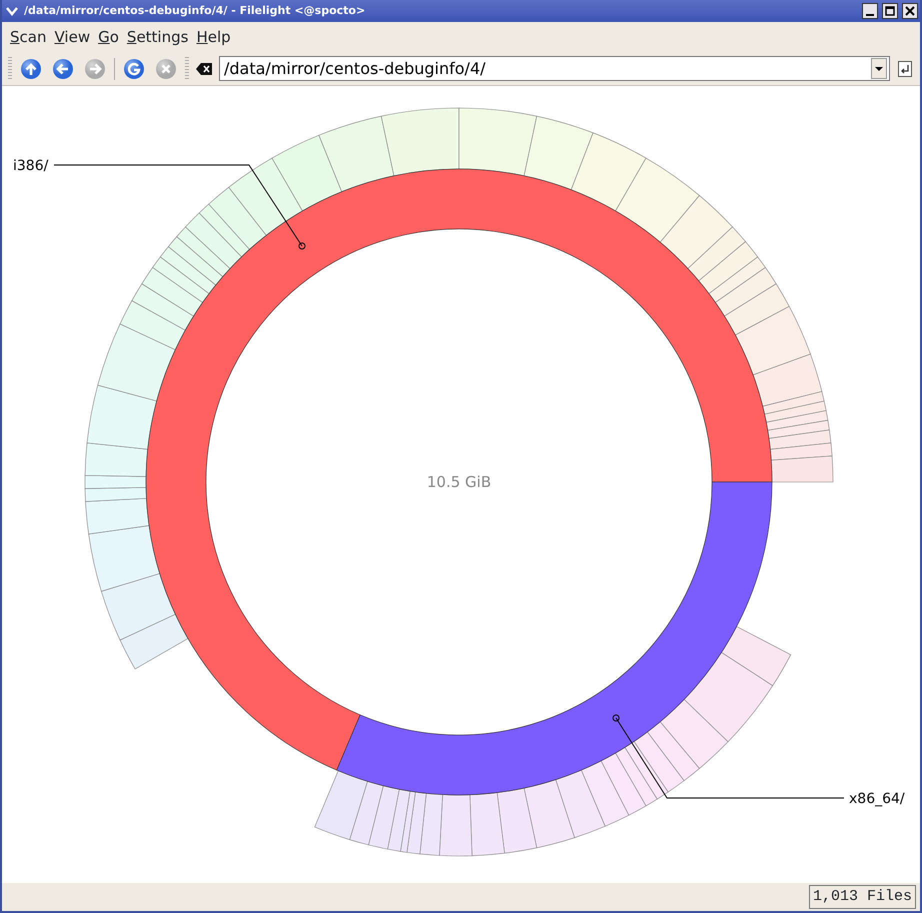  What do you see at coordinates (195, 10) in the screenshot?
I see `window-title: /data/mirror/centos-debuginfo/4/ - Filelight <@spocto>` at bounding box center [195, 10].